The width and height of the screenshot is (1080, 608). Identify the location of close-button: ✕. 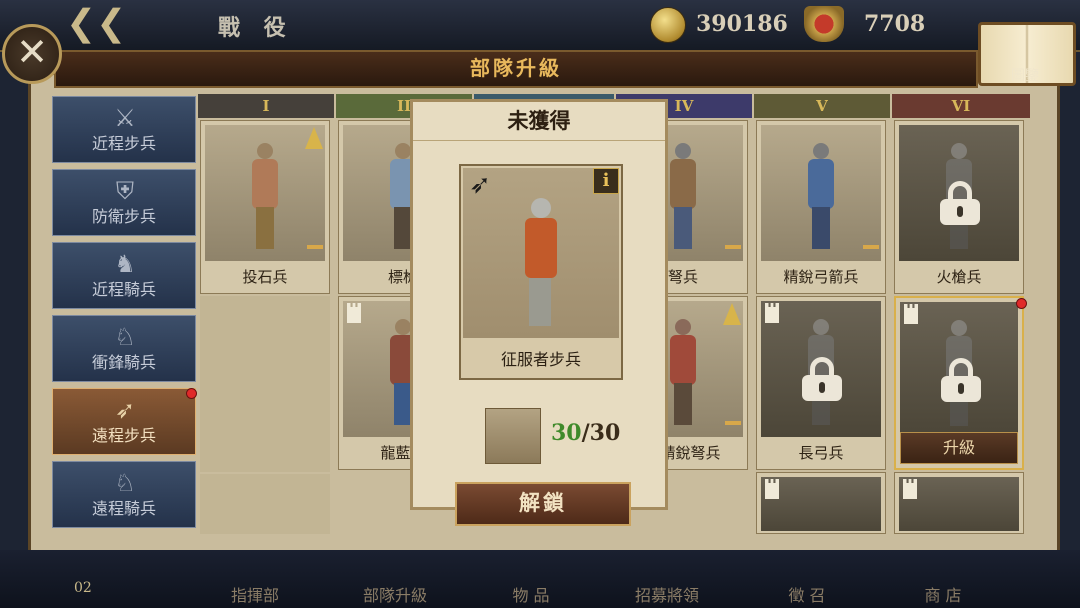
(32, 54).